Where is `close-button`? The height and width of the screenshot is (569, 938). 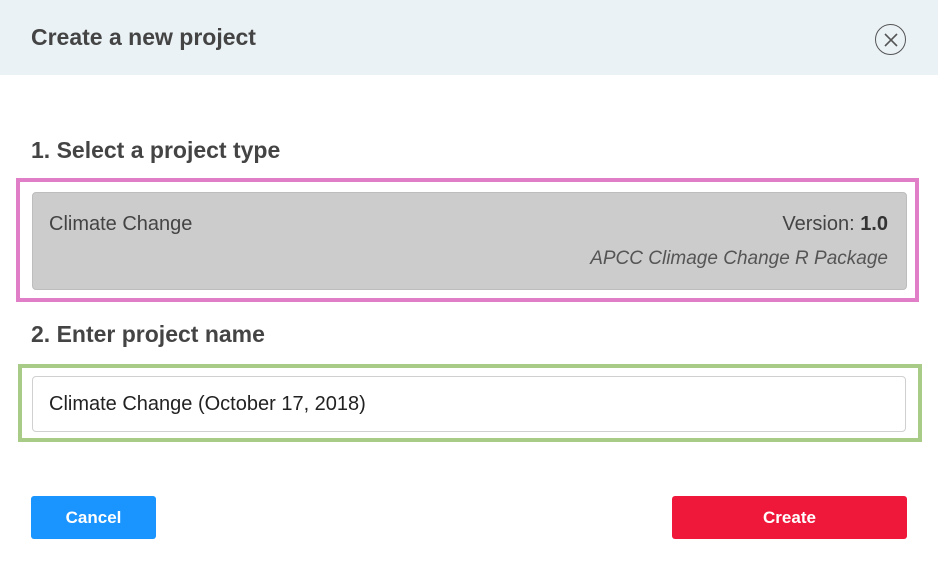
close-button is located at coordinates (890, 39).